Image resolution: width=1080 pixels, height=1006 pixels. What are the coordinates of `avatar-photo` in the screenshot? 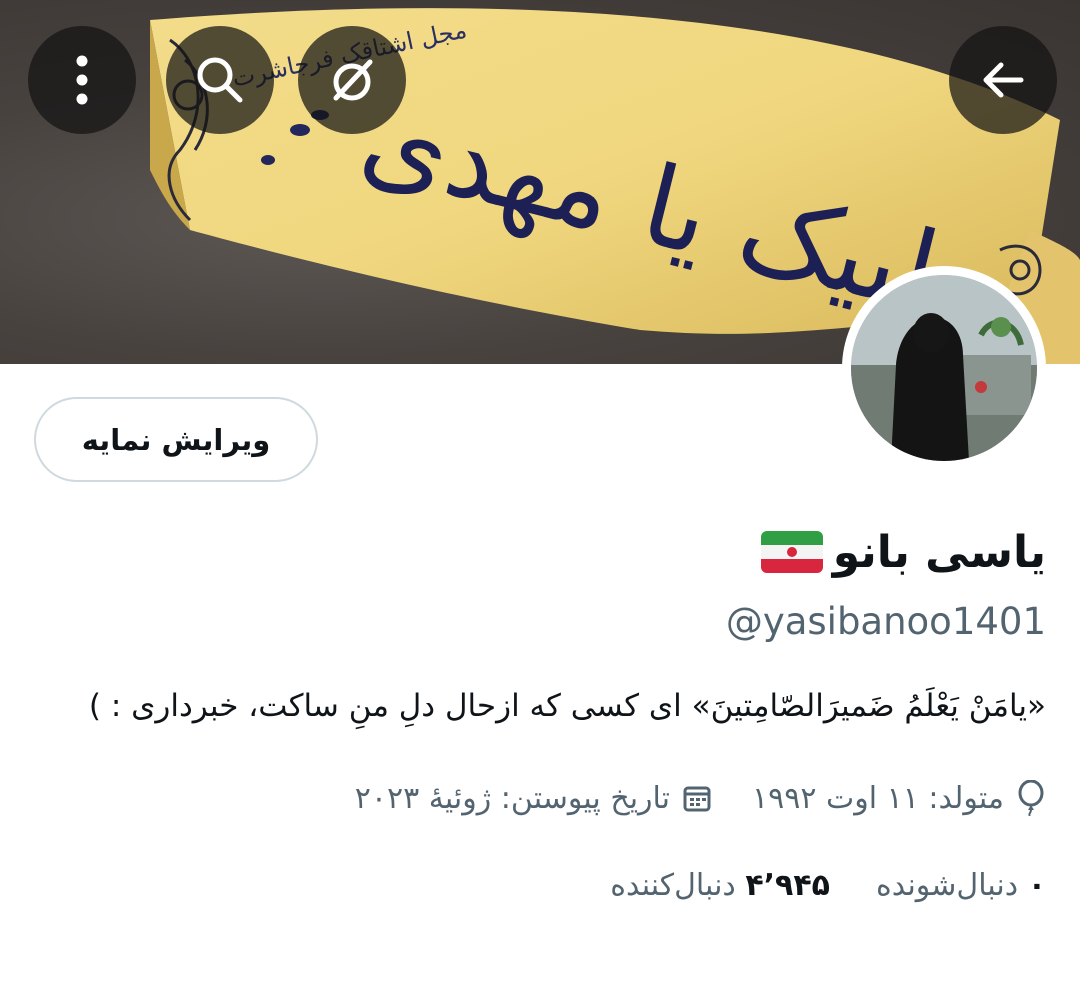 It's located at (944, 368).